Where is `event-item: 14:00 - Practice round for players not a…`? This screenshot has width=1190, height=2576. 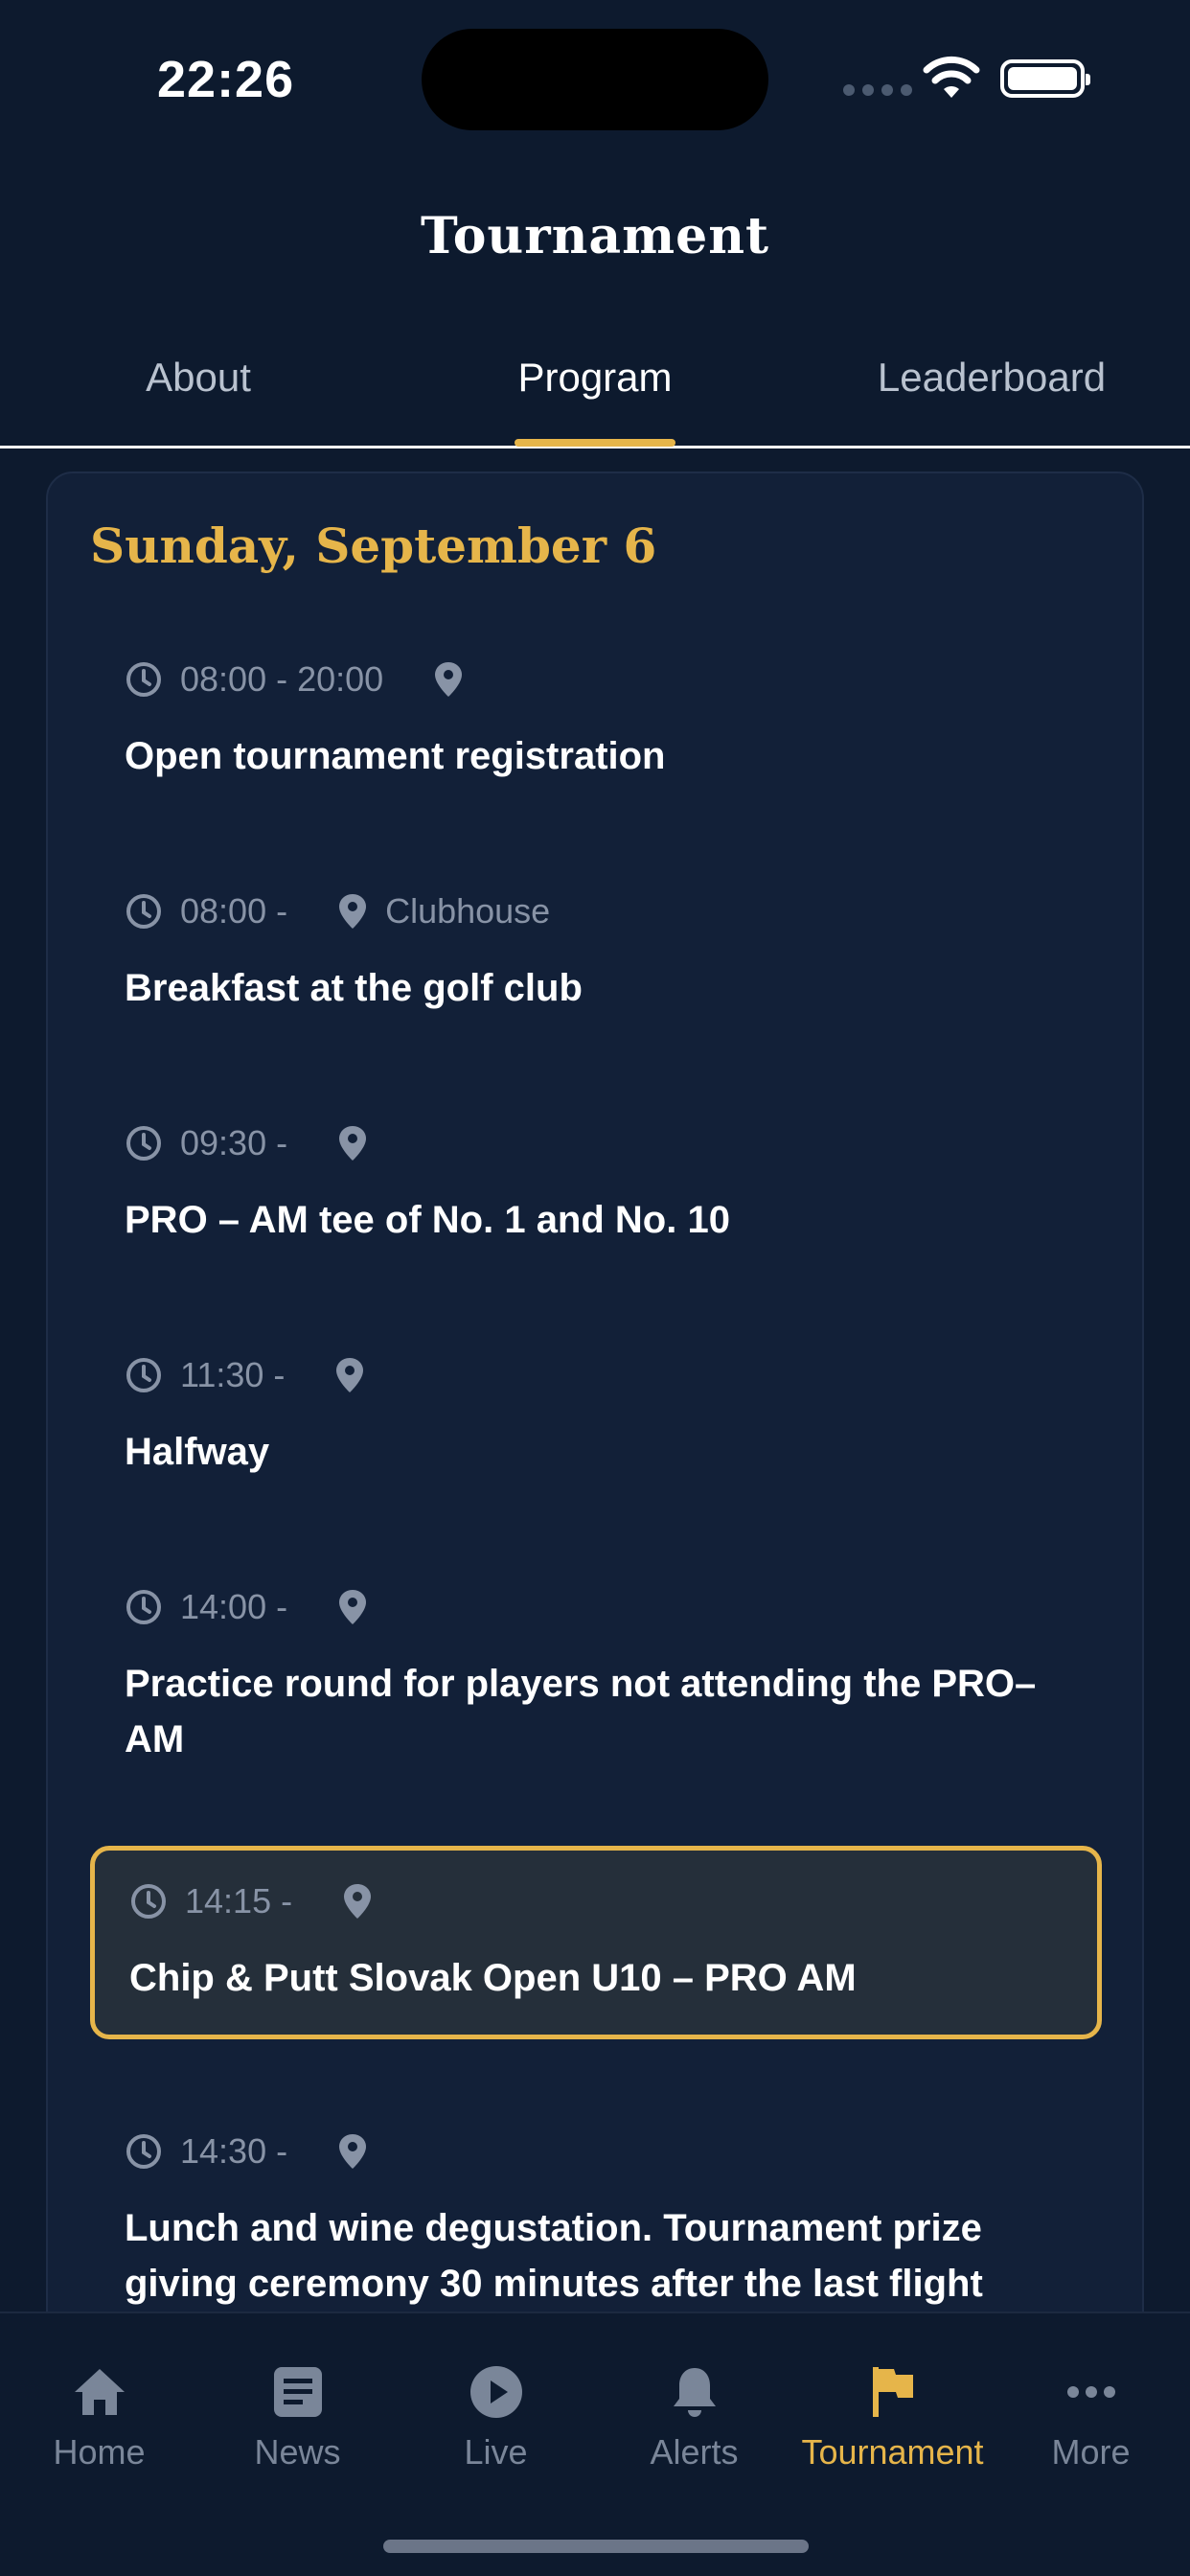 event-item: 14:00 - Practice round for players not a… is located at coordinates (604, 1675).